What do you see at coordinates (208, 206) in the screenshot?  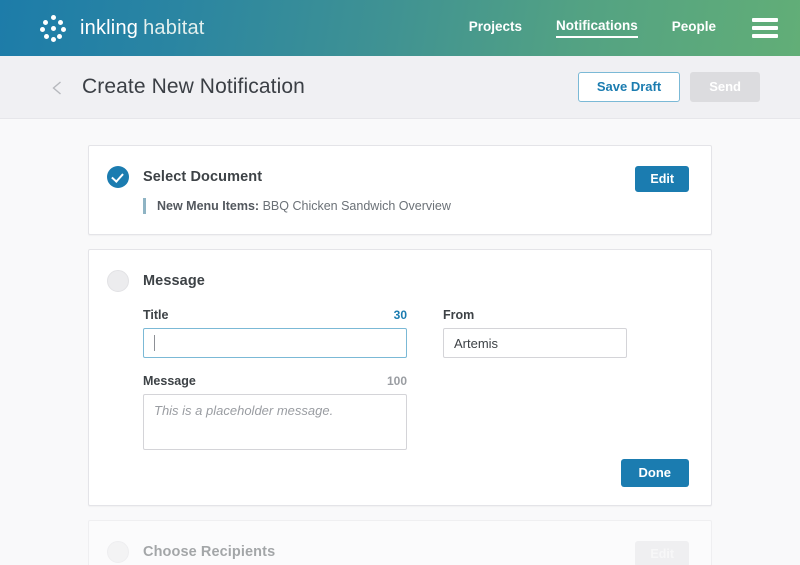 I see `selected-document-prefix: New Menu Items:` at bounding box center [208, 206].